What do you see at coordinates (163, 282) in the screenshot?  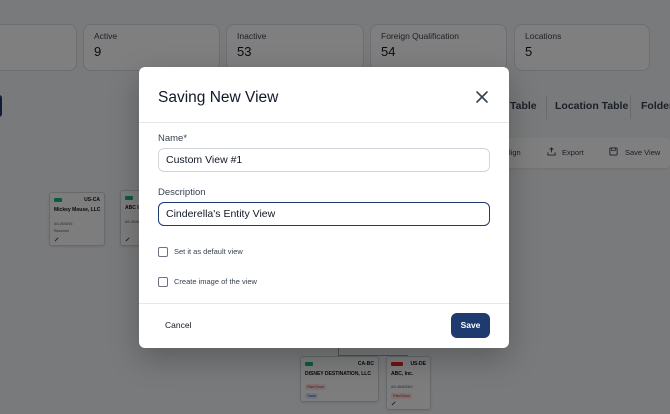 I see `create-image-checkbox` at bounding box center [163, 282].